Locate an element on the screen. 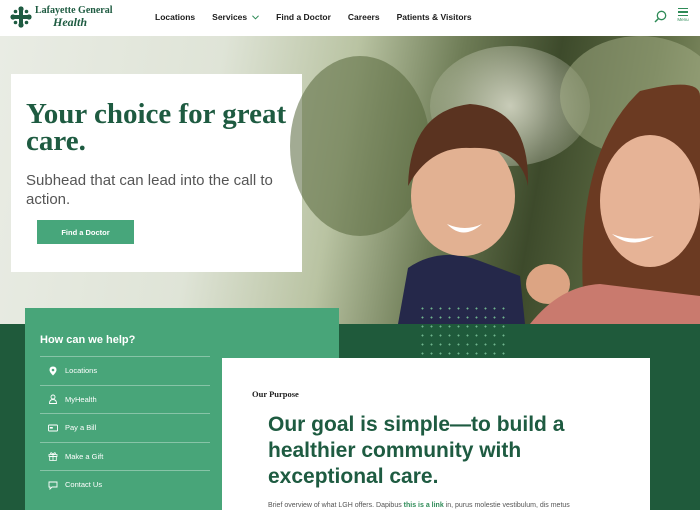 The width and height of the screenshot is (700, 510). credit-card-icon is located at coordinates (53, 428).